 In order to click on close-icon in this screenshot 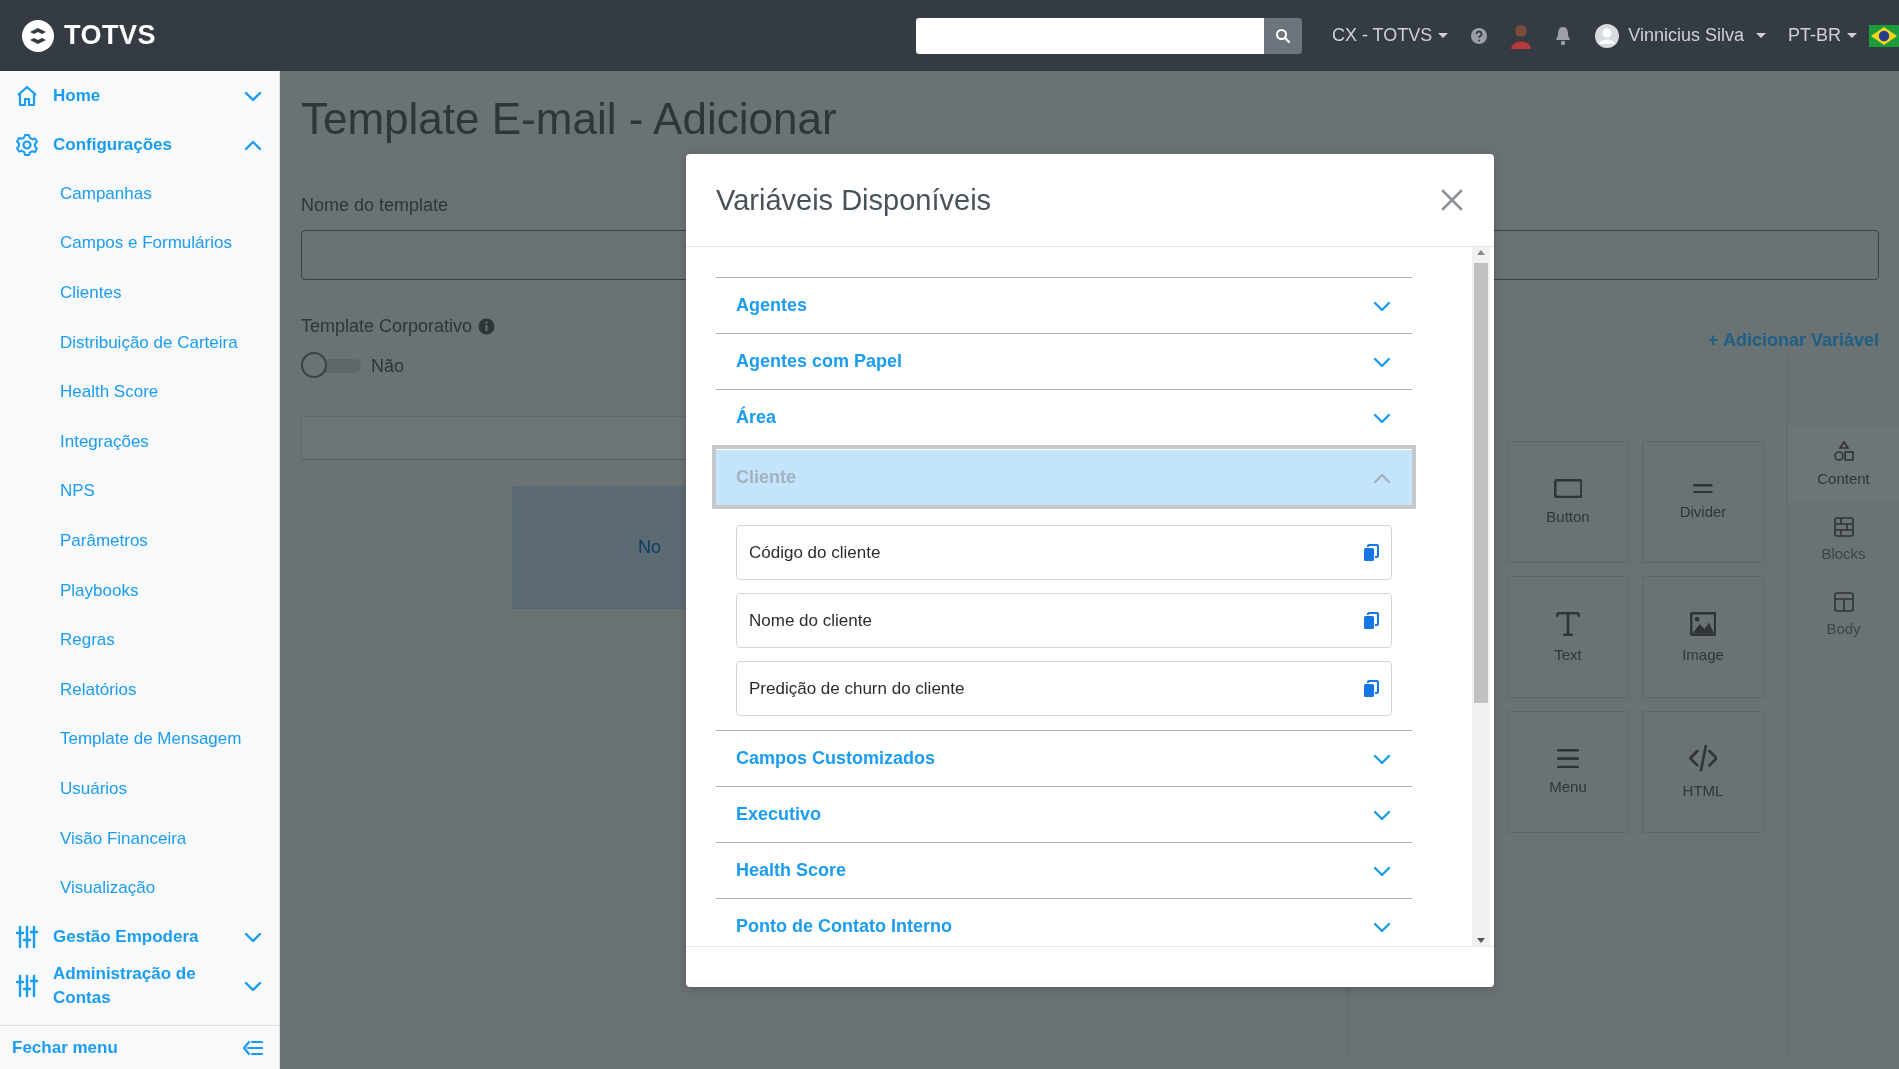, I will do `click(1452, 200)`.